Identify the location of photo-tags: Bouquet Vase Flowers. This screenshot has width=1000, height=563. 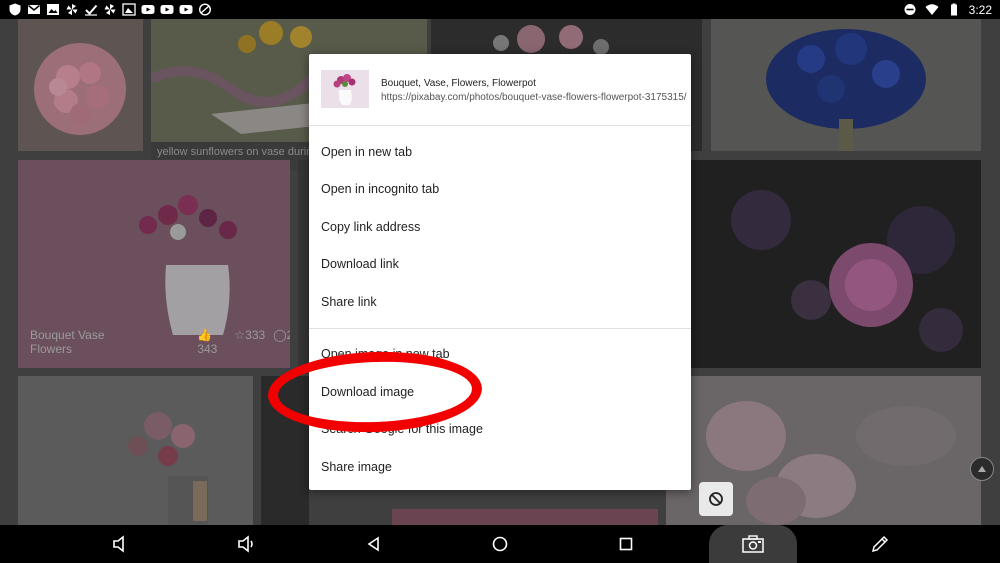
(67, 342).